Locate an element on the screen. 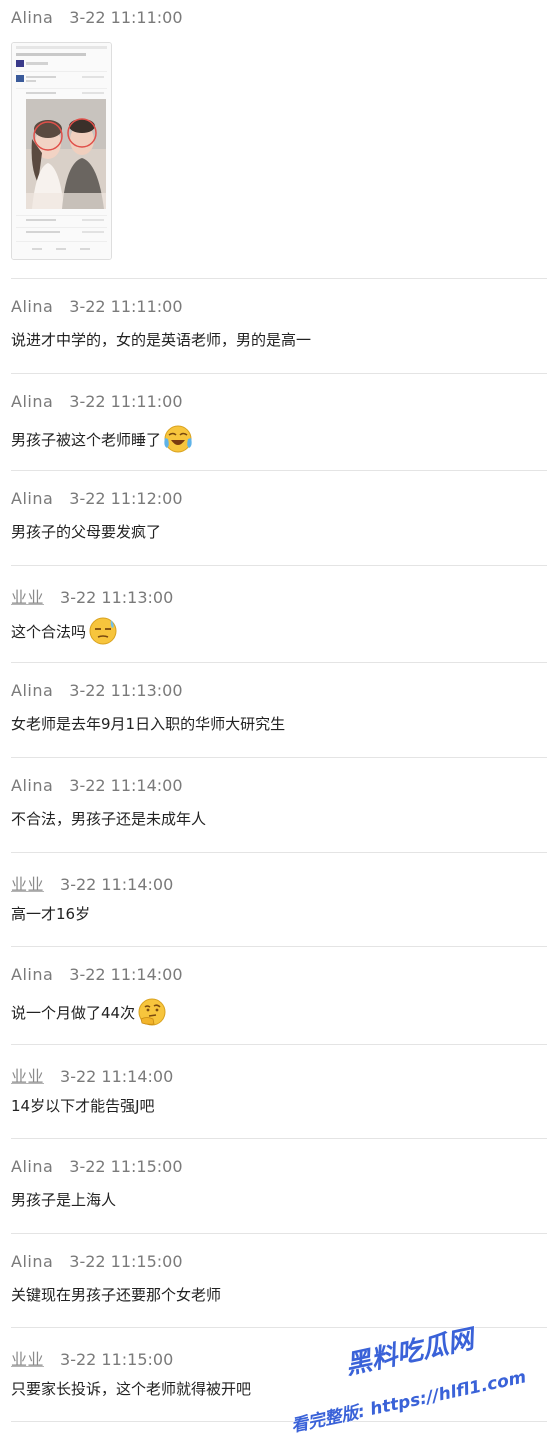 The image size is (547, 1440). phone-screenshot-image is located at coordinates (61, 151).